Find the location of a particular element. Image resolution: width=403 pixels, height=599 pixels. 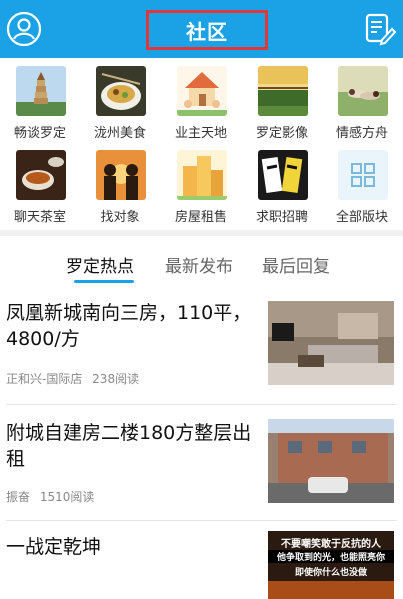

poster-image: 不要嘲笑敢于反抗的人 他争取到的光，也能照亮你 即使你什么也没做 is located at coordinates (331, 565).